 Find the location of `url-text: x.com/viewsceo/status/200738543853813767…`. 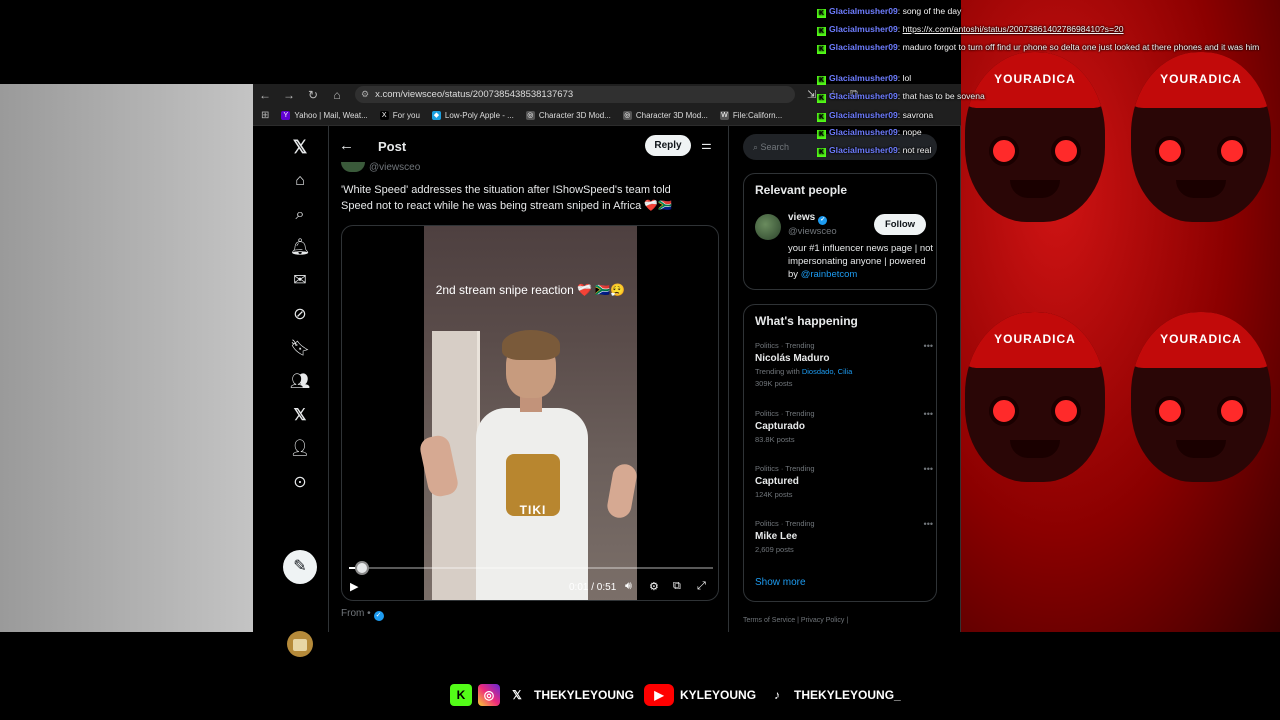

url-text: x.com/viewsceo/status/200738543853813767… is located at coordinates (474, 94).